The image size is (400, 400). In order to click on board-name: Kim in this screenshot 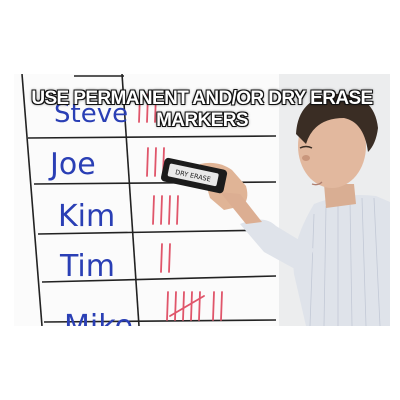, I will do `click(86, 216)`.